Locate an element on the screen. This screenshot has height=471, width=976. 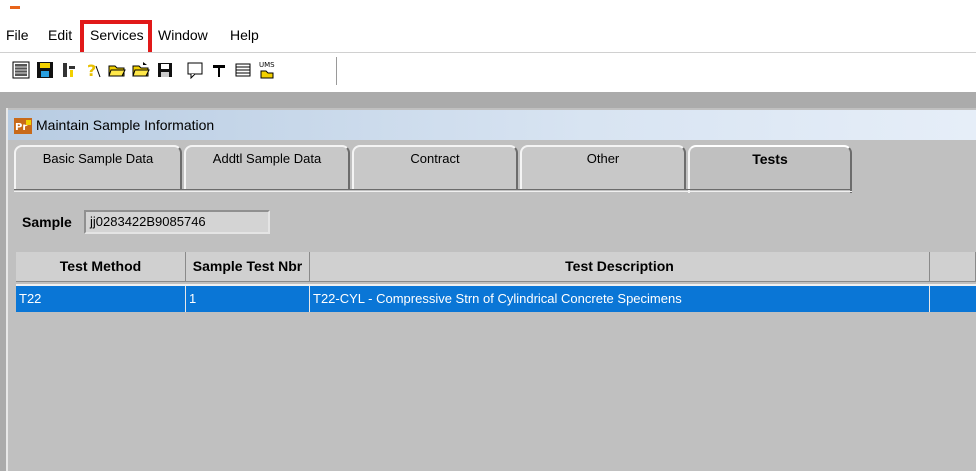
tab-divider-highlight is located at coordinates (433, 191).